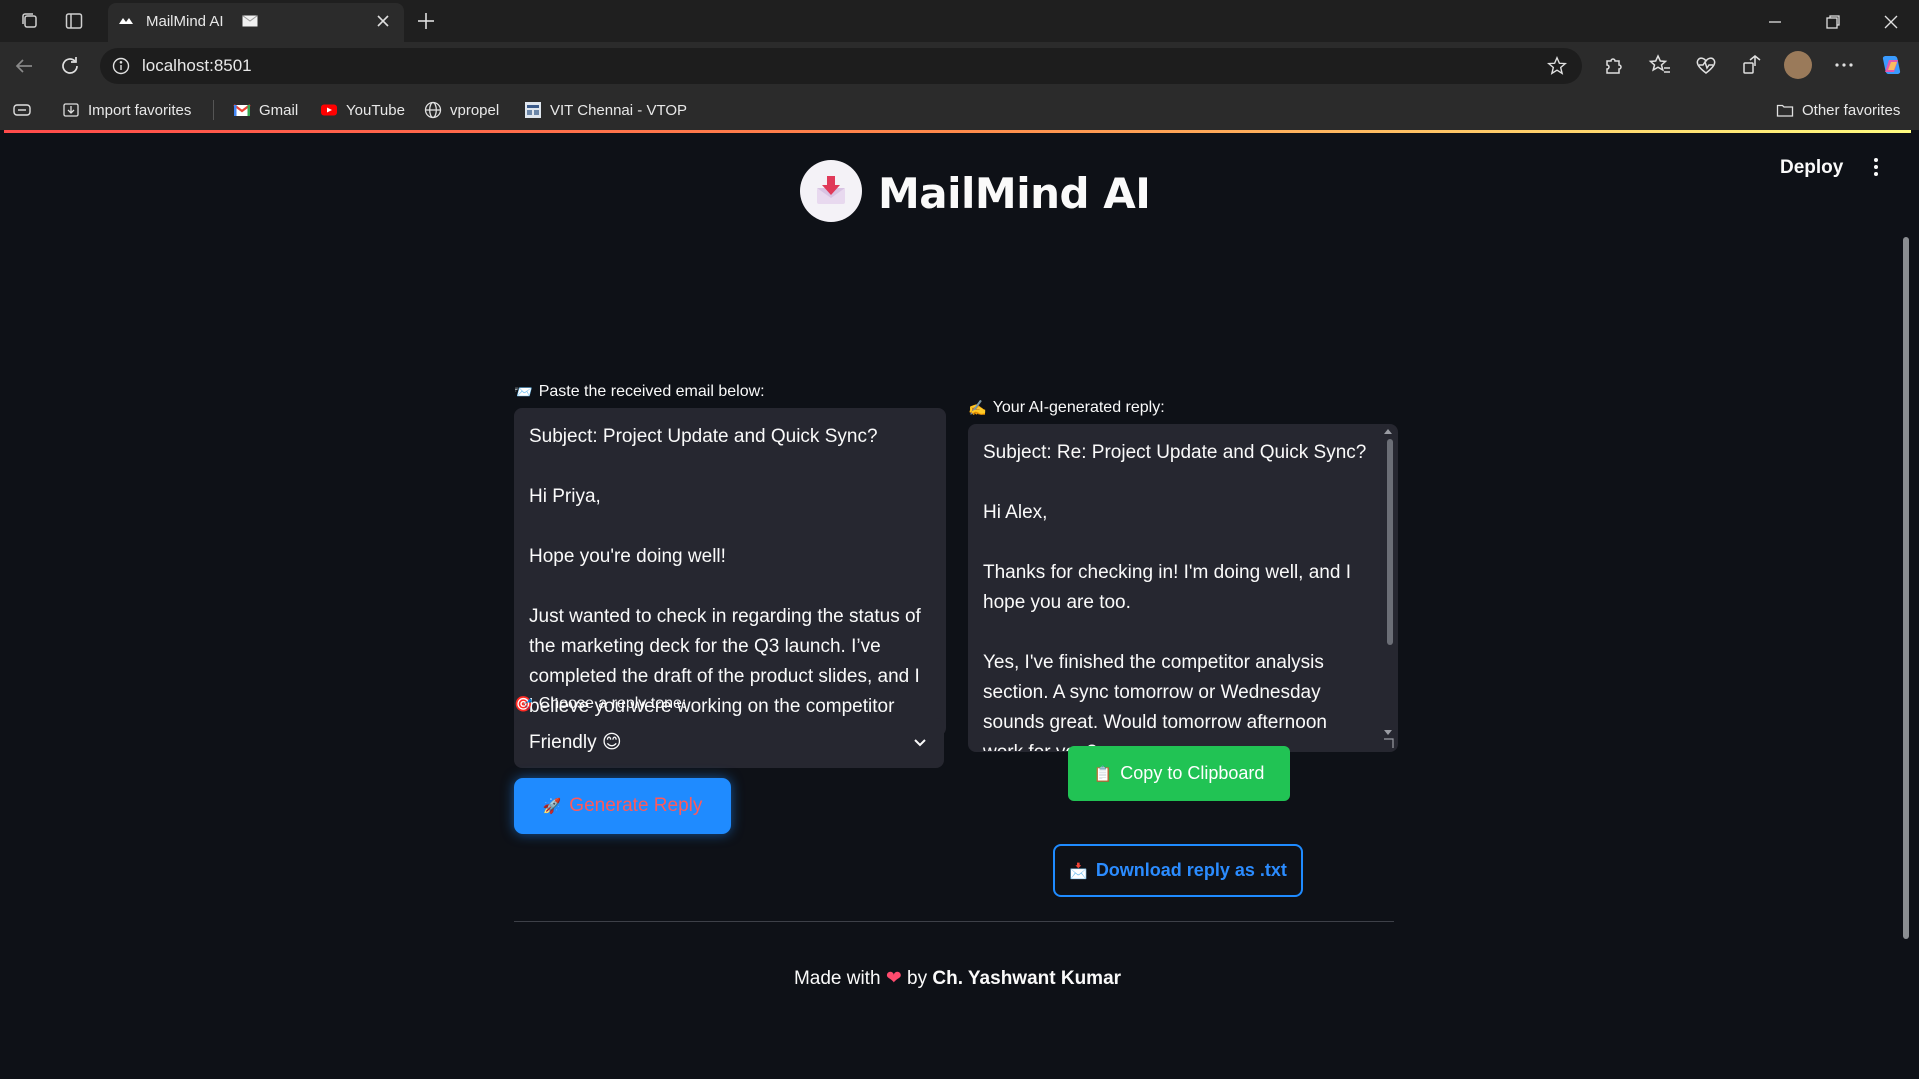 The image size is (1919, 1079). I want to click on profile-avatar, so click(1798, 65).